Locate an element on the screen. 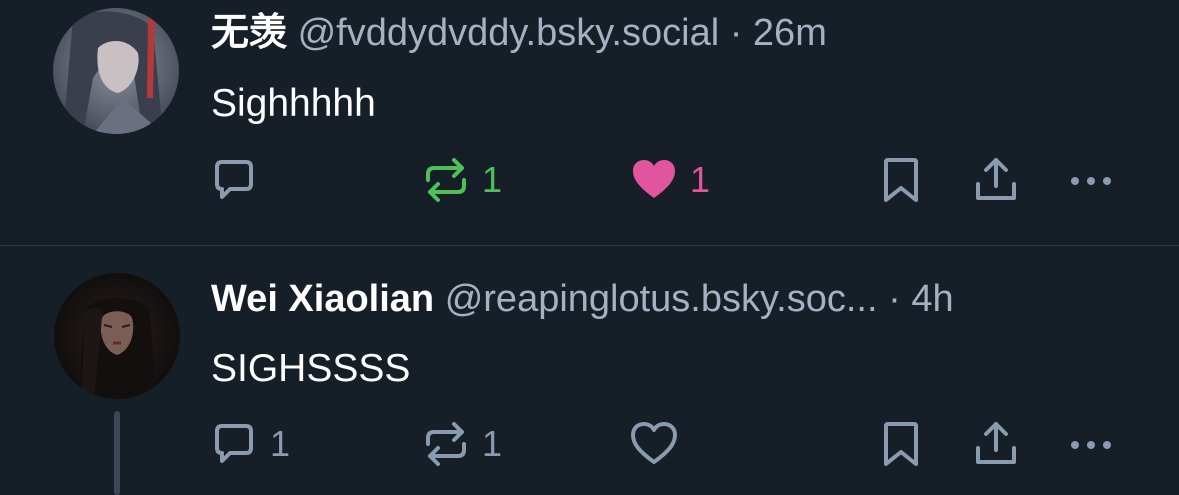  reply-count: 1 is located at coordinates (280, 443).